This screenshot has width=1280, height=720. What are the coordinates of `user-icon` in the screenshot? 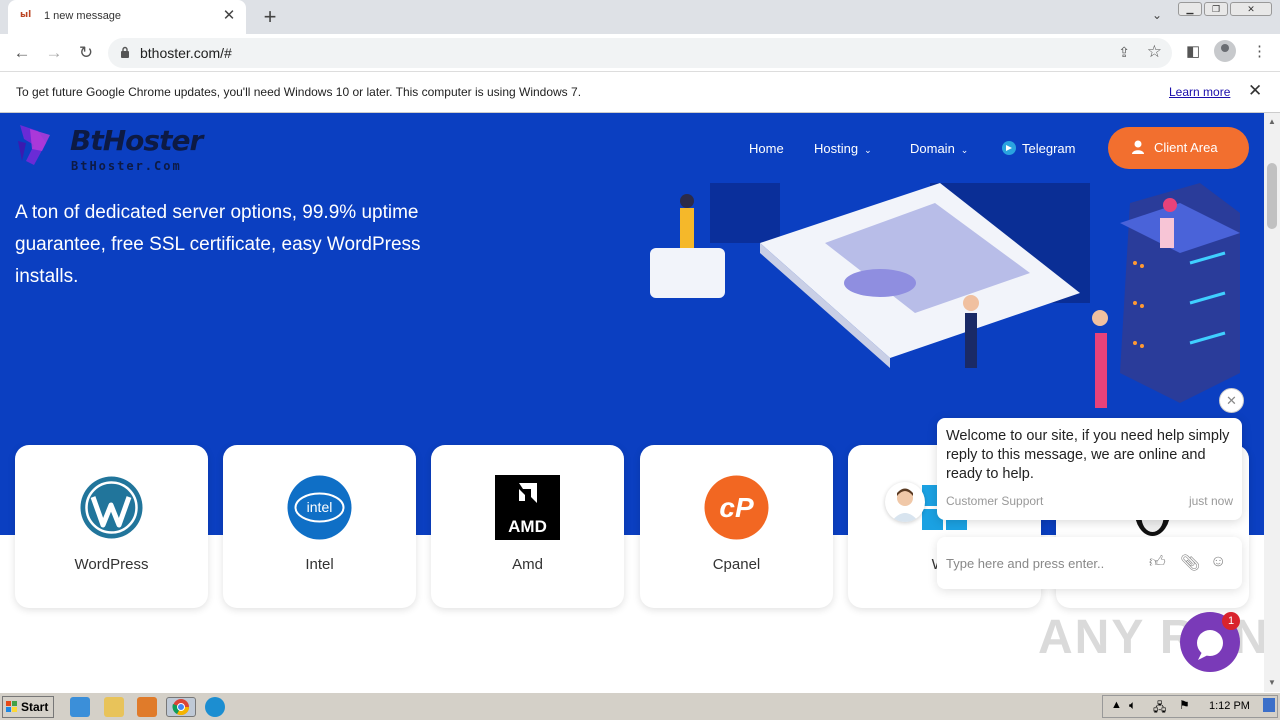 It's located at (1138, 147).